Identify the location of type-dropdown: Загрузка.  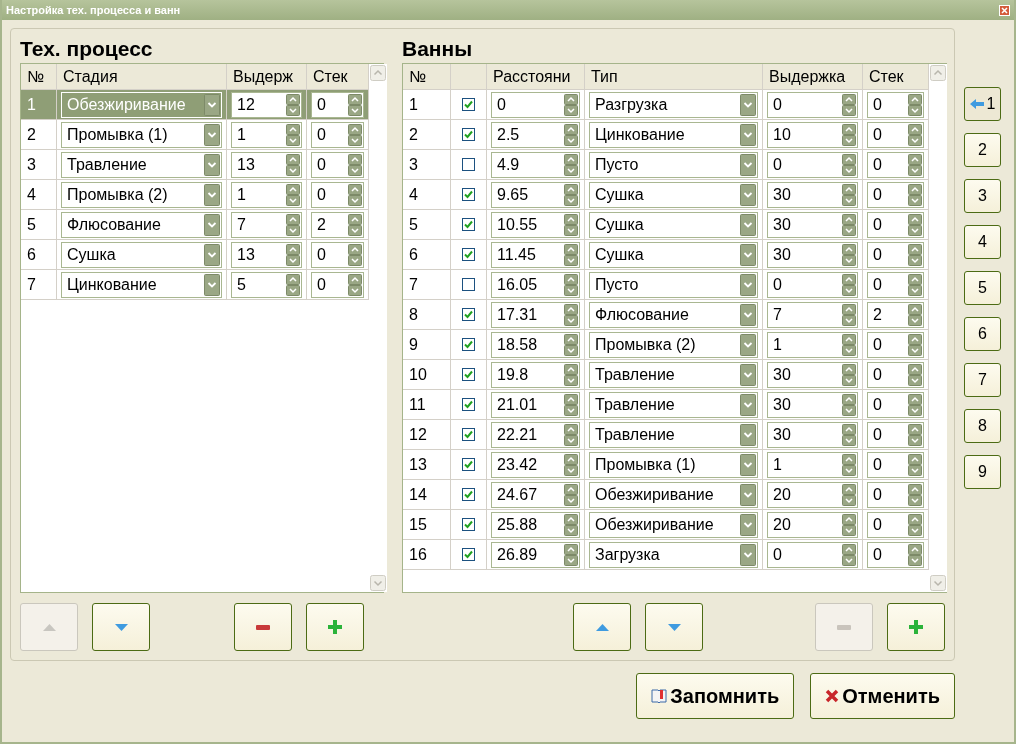
(673, 554).